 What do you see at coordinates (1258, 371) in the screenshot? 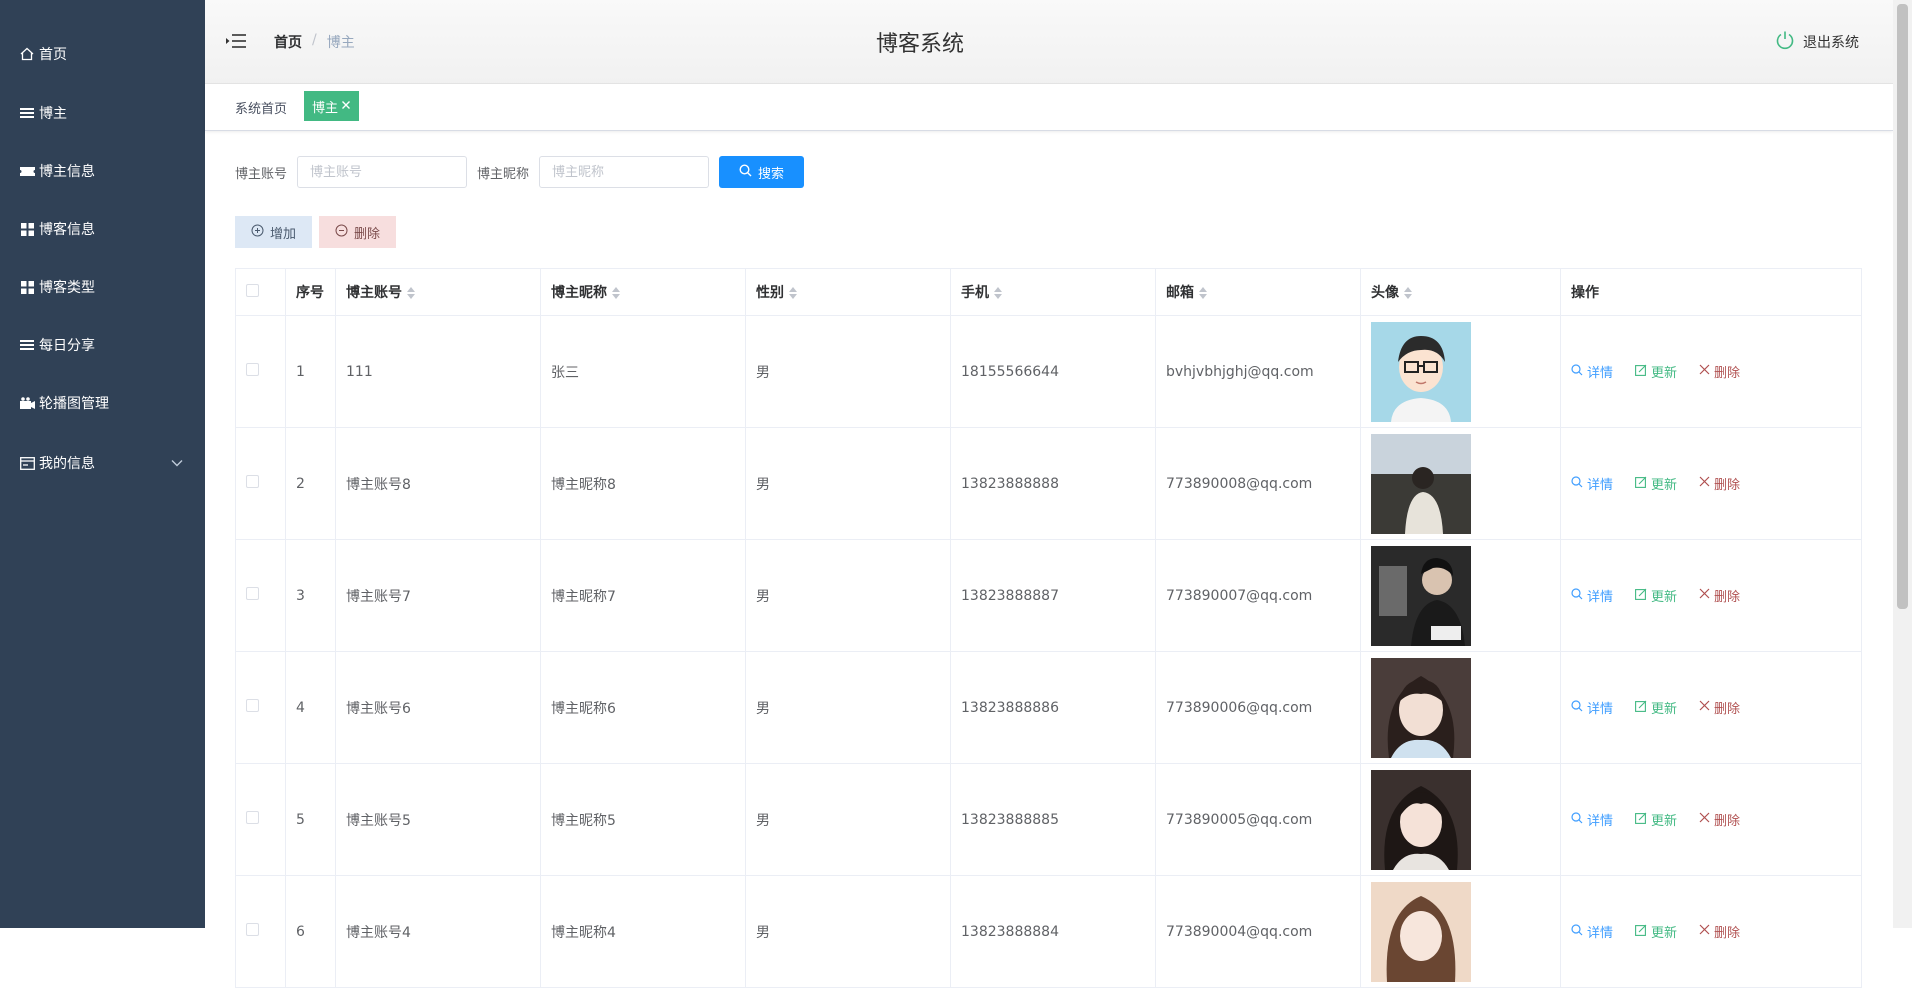
I see `email-cell: bvhjvbhjghj@qq.com` at bounding box center [1258, 371].